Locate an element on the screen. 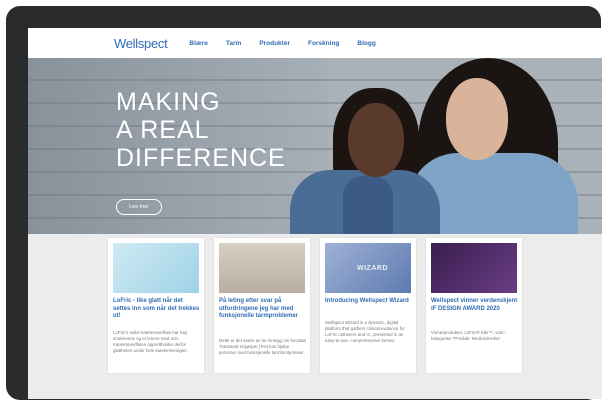 The image size is (608, 404). hero-title: MAKING A REAL DIFFERENCE is located at coordinates (236, 130).